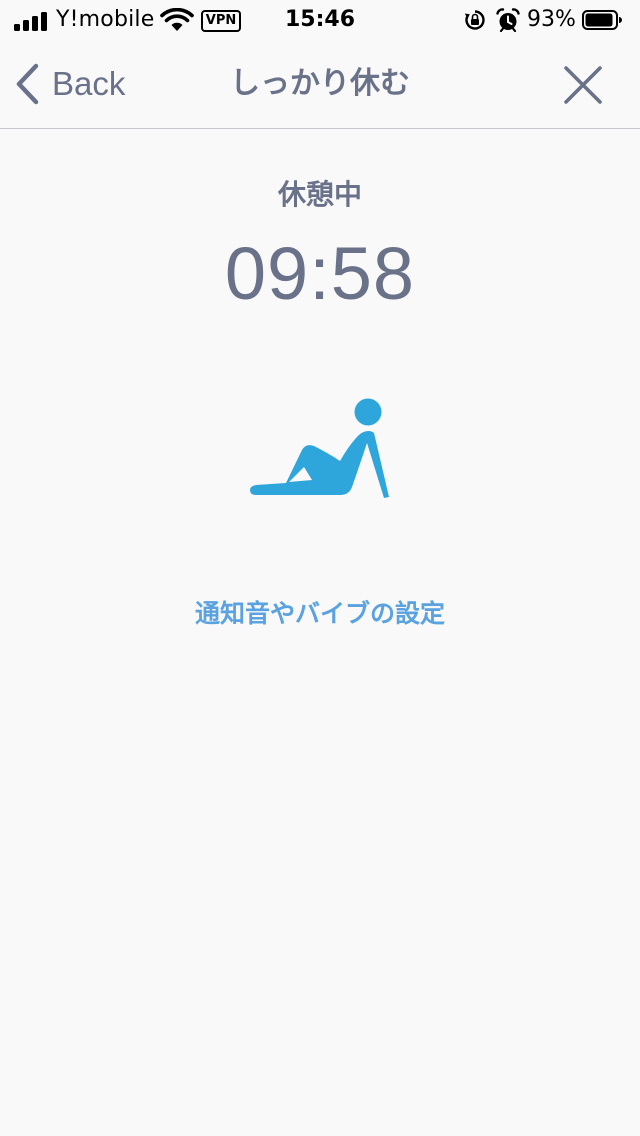  I want to click on alarm-icon, so click(508, 20).